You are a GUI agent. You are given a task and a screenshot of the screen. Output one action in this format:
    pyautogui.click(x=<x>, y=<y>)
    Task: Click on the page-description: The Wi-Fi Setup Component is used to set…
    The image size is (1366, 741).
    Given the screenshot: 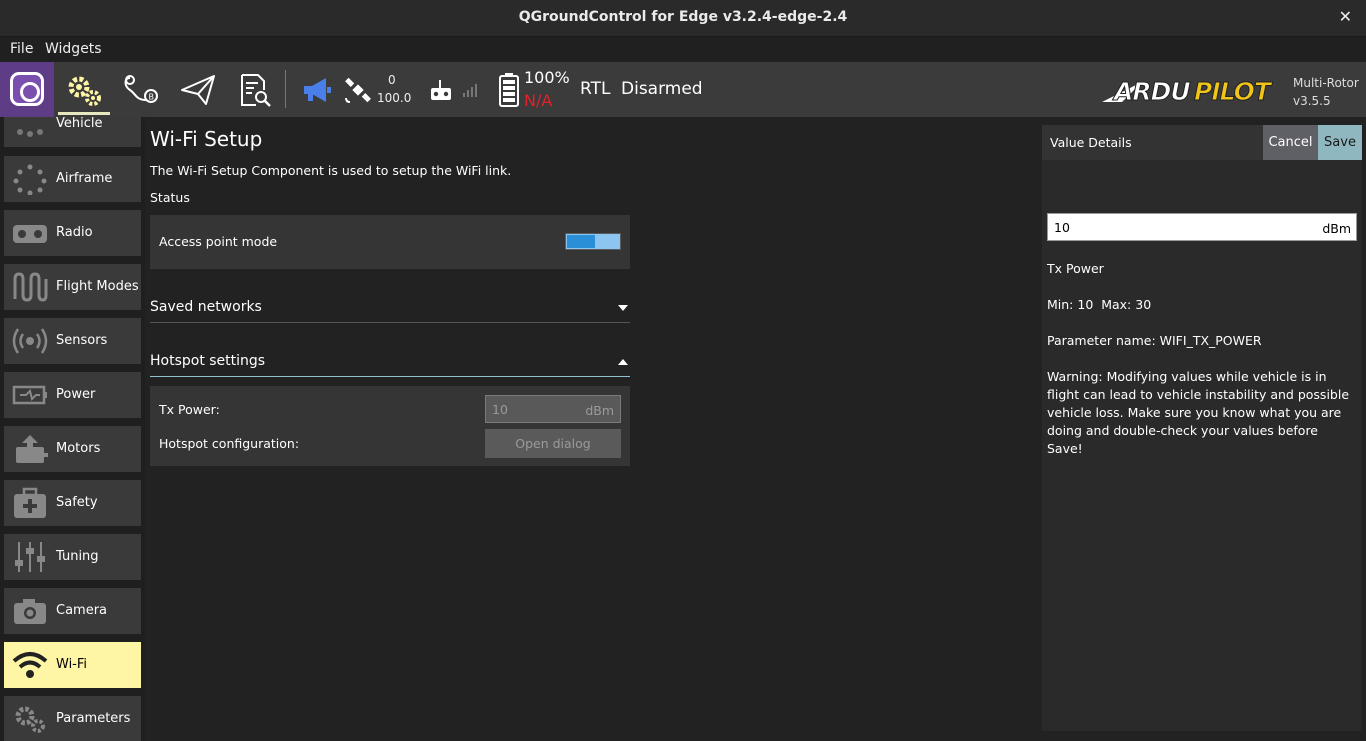 What is the action you would take?
    pyautogui.click(x=331, y=170)
    